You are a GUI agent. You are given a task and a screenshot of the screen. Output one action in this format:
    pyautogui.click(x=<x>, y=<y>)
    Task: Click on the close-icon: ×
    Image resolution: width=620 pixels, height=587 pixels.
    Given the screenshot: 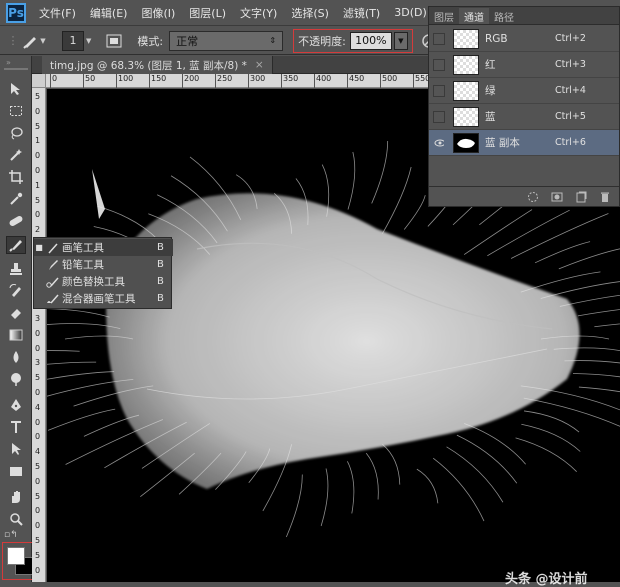 What is the action you would take?
    pyautogui.click(x=259, y=65)
    